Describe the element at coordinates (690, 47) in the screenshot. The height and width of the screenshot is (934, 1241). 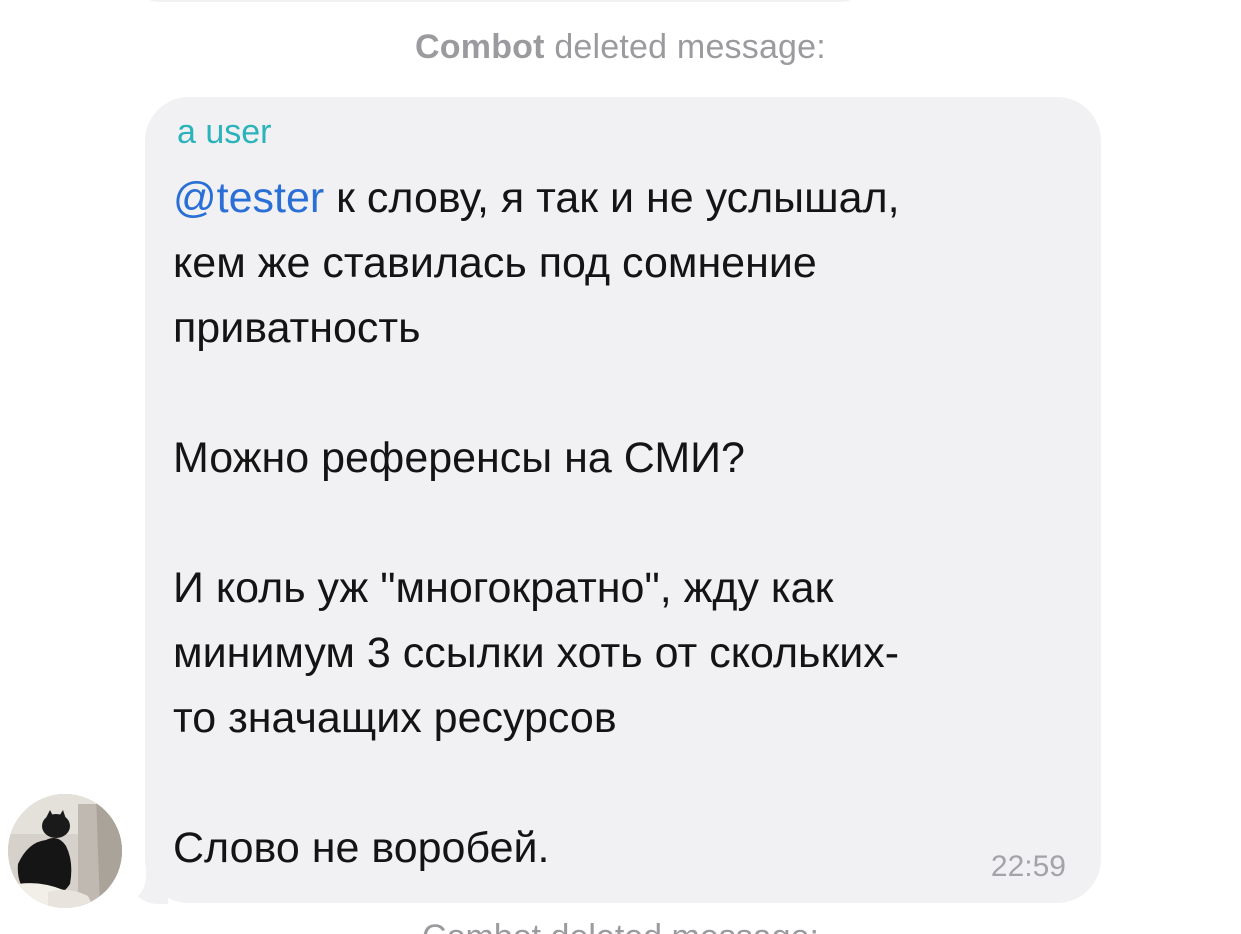
I see `service-message-action: deleted message:` at that location.